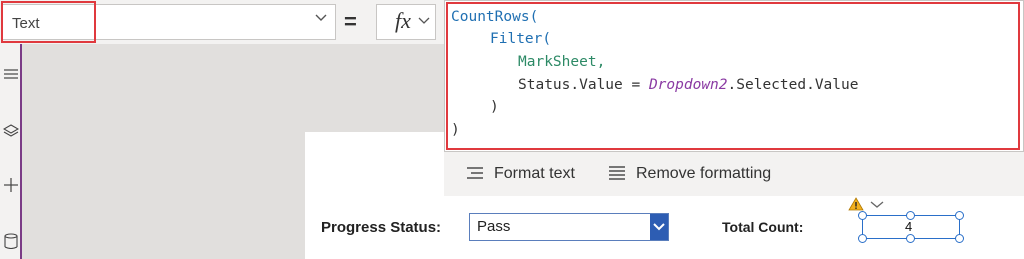 The height and width of the screenshot is (259, 1024). Describe the element at coordinates (11, 241) in the screenshot. I see `database-icon` at that location.